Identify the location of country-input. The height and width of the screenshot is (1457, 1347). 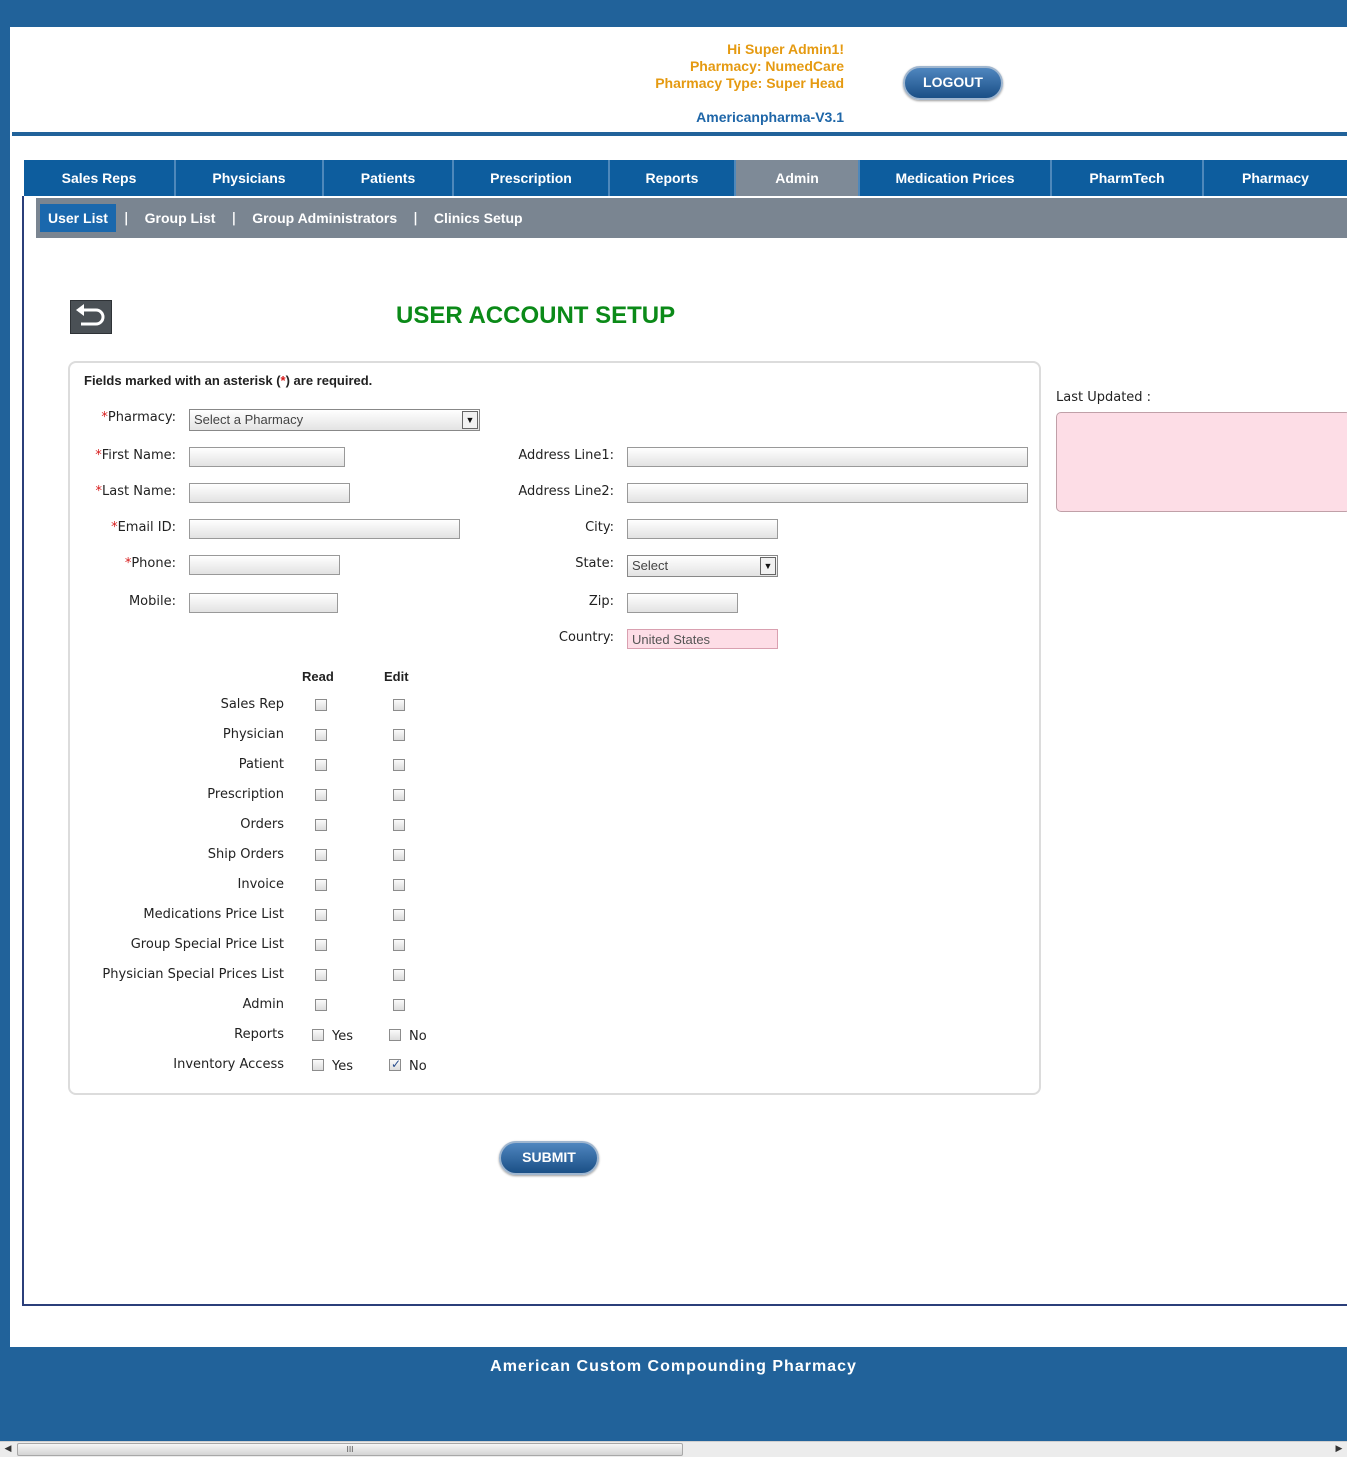
(702, 639).